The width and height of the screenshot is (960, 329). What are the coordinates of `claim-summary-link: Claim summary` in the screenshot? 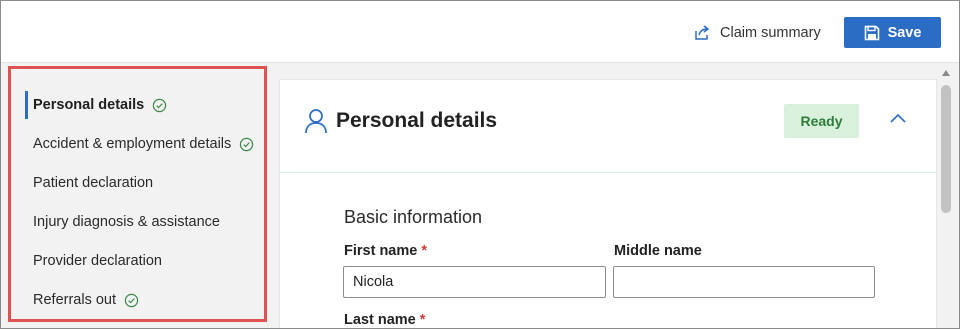 It's located at (757, 33).